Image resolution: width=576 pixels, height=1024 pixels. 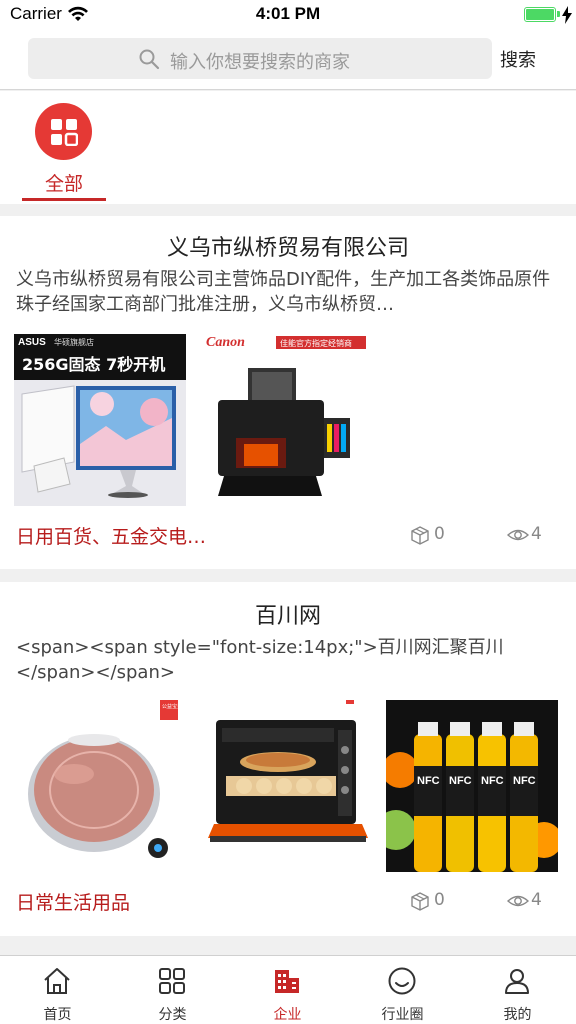 What do you see at coordinates (172, 1015) in the screenshot?
I see `tab-label: 分类` at bounding box center [172, 1015].